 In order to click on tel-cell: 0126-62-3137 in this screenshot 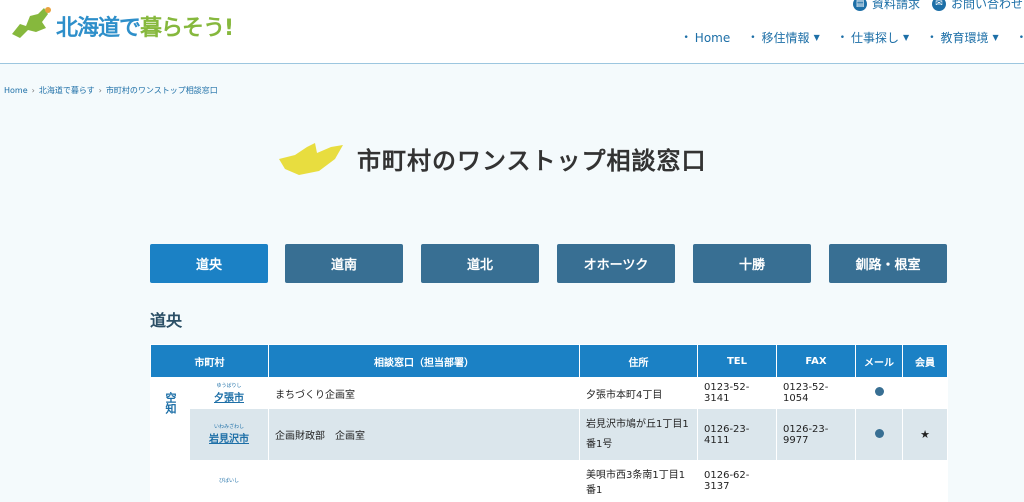, I will do `click(737, 481)`.